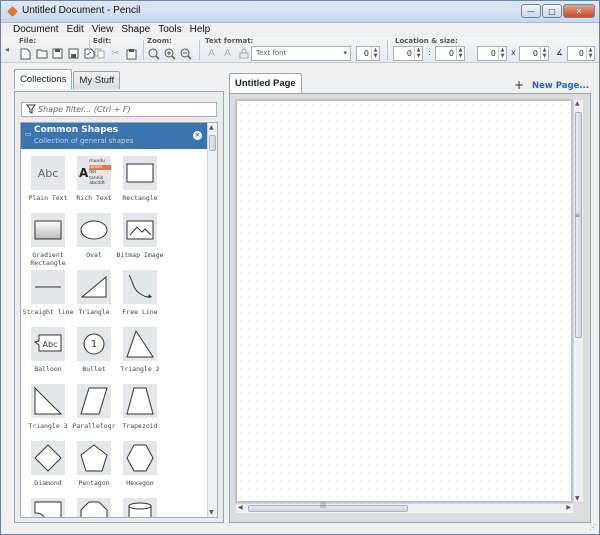 Image resolution: width=600 pixels, height=535 pixels. Describe the element at coordinates (36, 30) in the screenshot. I see `menu-document: Document` at that location.